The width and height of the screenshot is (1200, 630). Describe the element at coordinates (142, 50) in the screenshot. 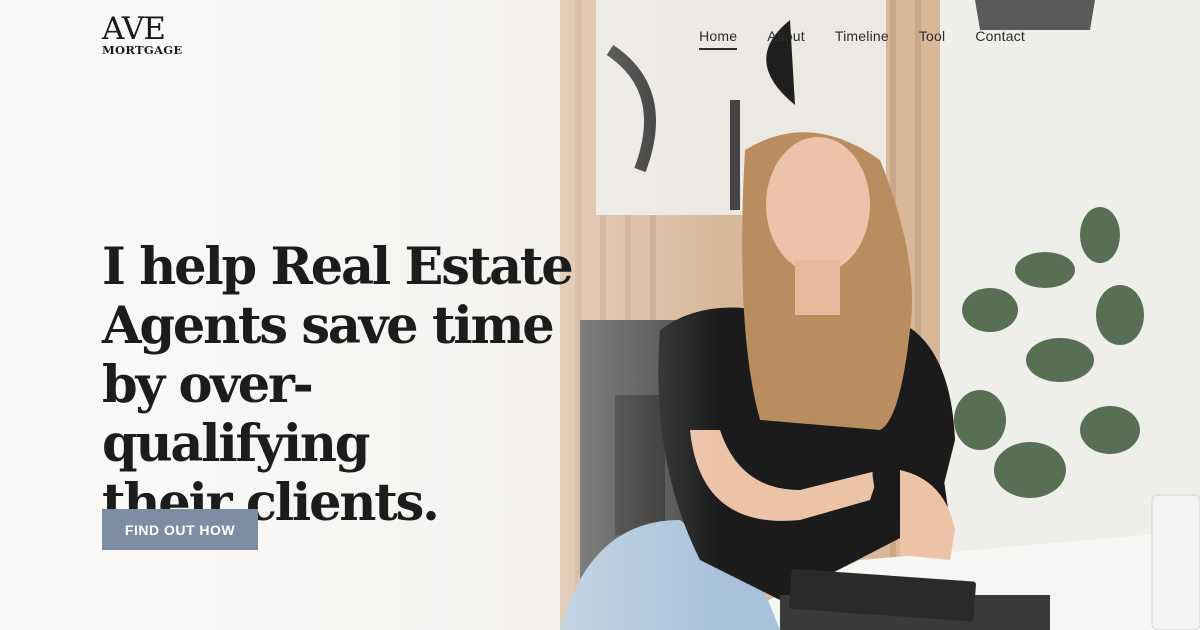

I see `logo-subtitle: MORTGAGE` at that location.